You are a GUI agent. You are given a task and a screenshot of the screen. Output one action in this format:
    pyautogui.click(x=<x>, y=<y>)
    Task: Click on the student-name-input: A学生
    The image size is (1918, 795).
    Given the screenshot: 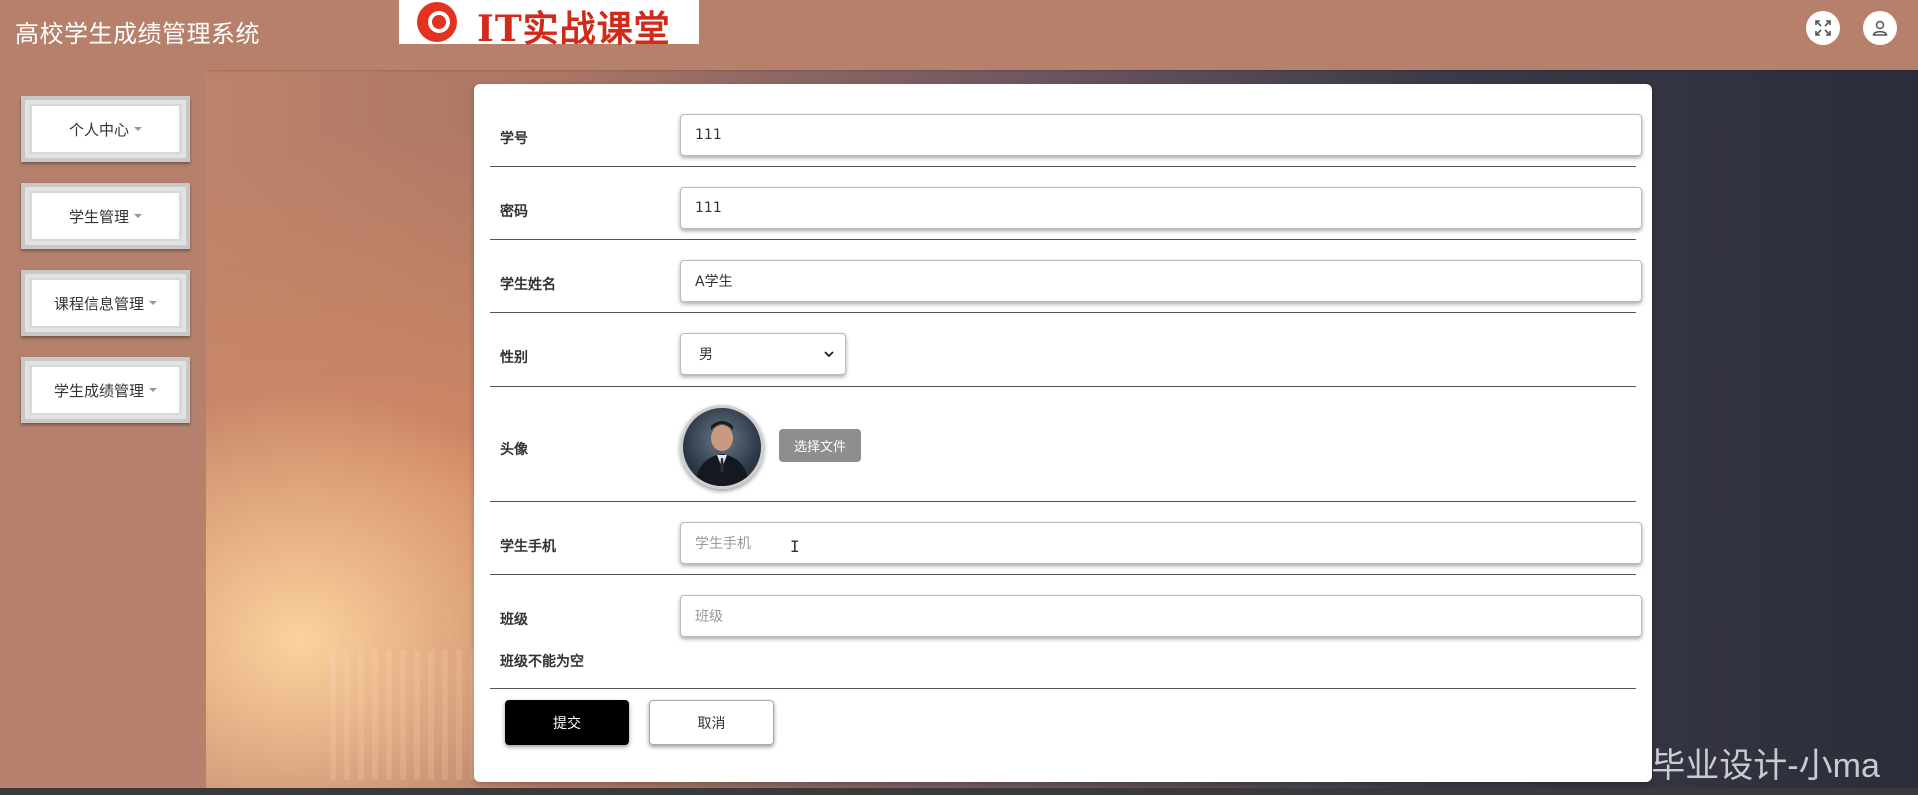 What is the action you would take?
    pyautogui.click(x=1161, y=281)
    